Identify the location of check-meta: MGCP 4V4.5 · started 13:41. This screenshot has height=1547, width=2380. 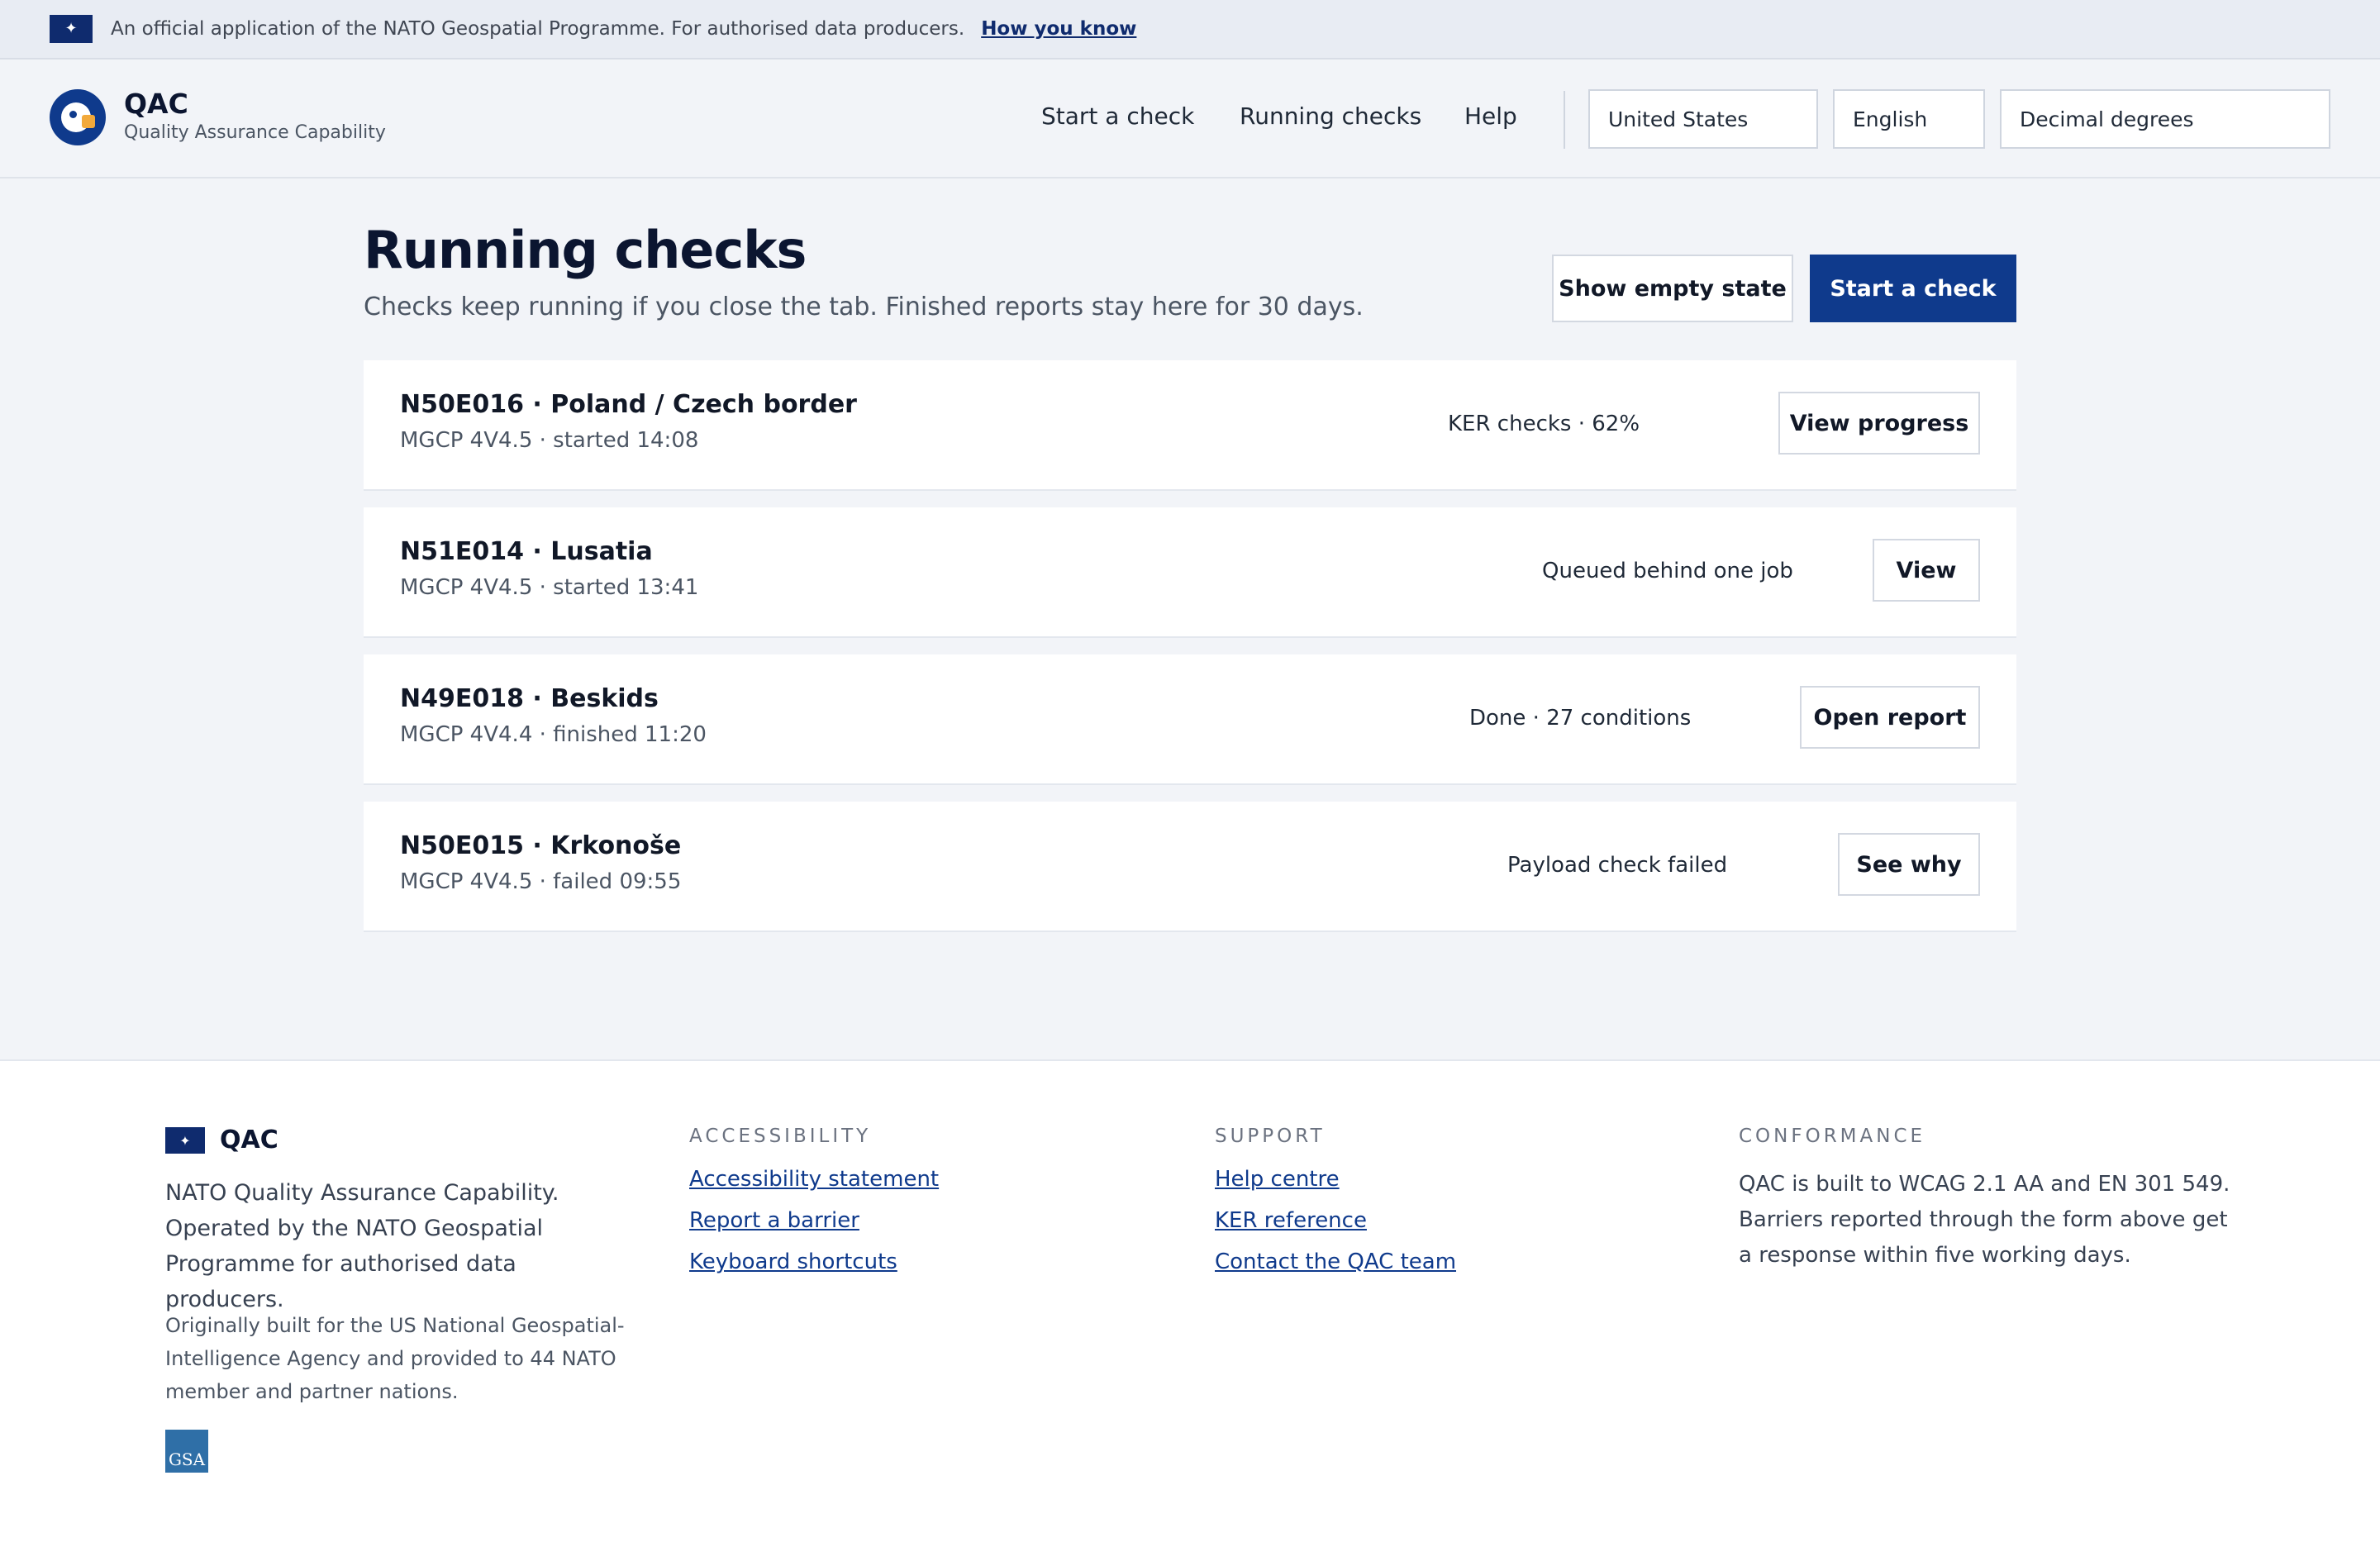
(549, 587).